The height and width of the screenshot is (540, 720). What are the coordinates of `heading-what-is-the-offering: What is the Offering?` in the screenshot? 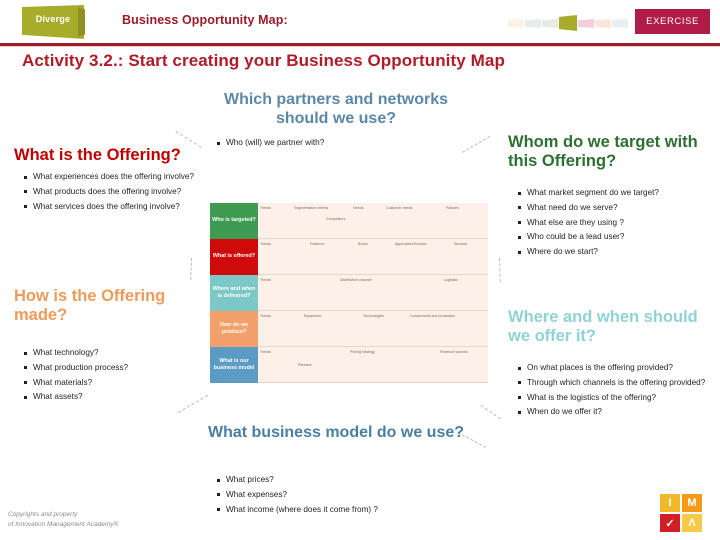 It's located at (97, 155).